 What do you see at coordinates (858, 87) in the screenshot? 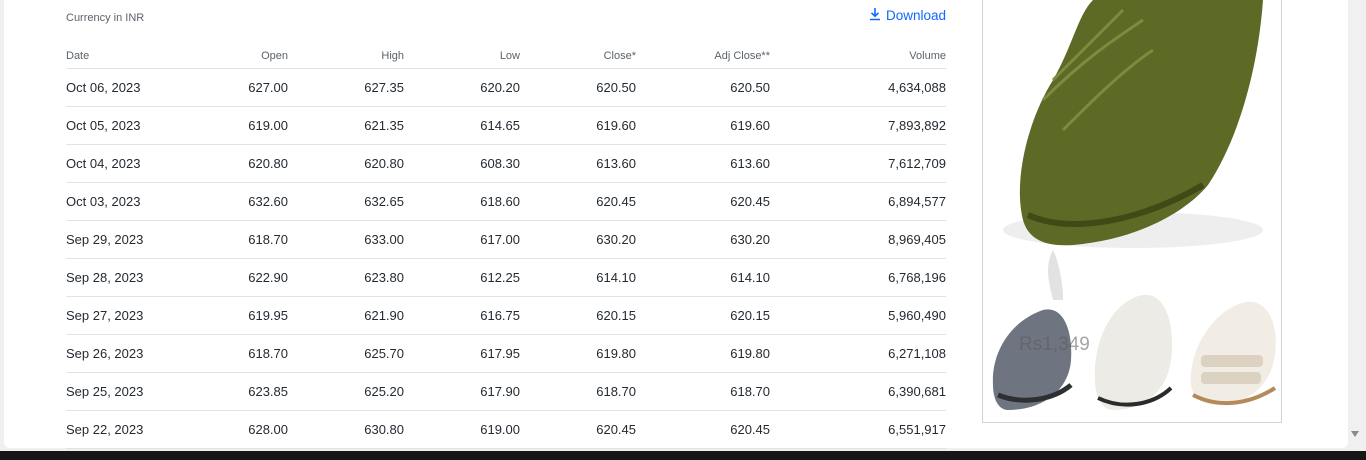
I see `value-cell: 4,634,088` at bounding box center [858, 87].